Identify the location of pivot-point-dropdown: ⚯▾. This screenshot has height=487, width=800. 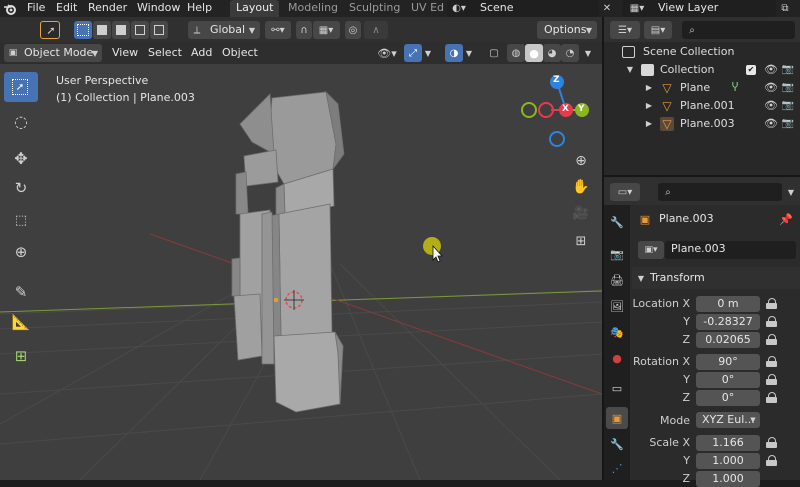
(278, 30).